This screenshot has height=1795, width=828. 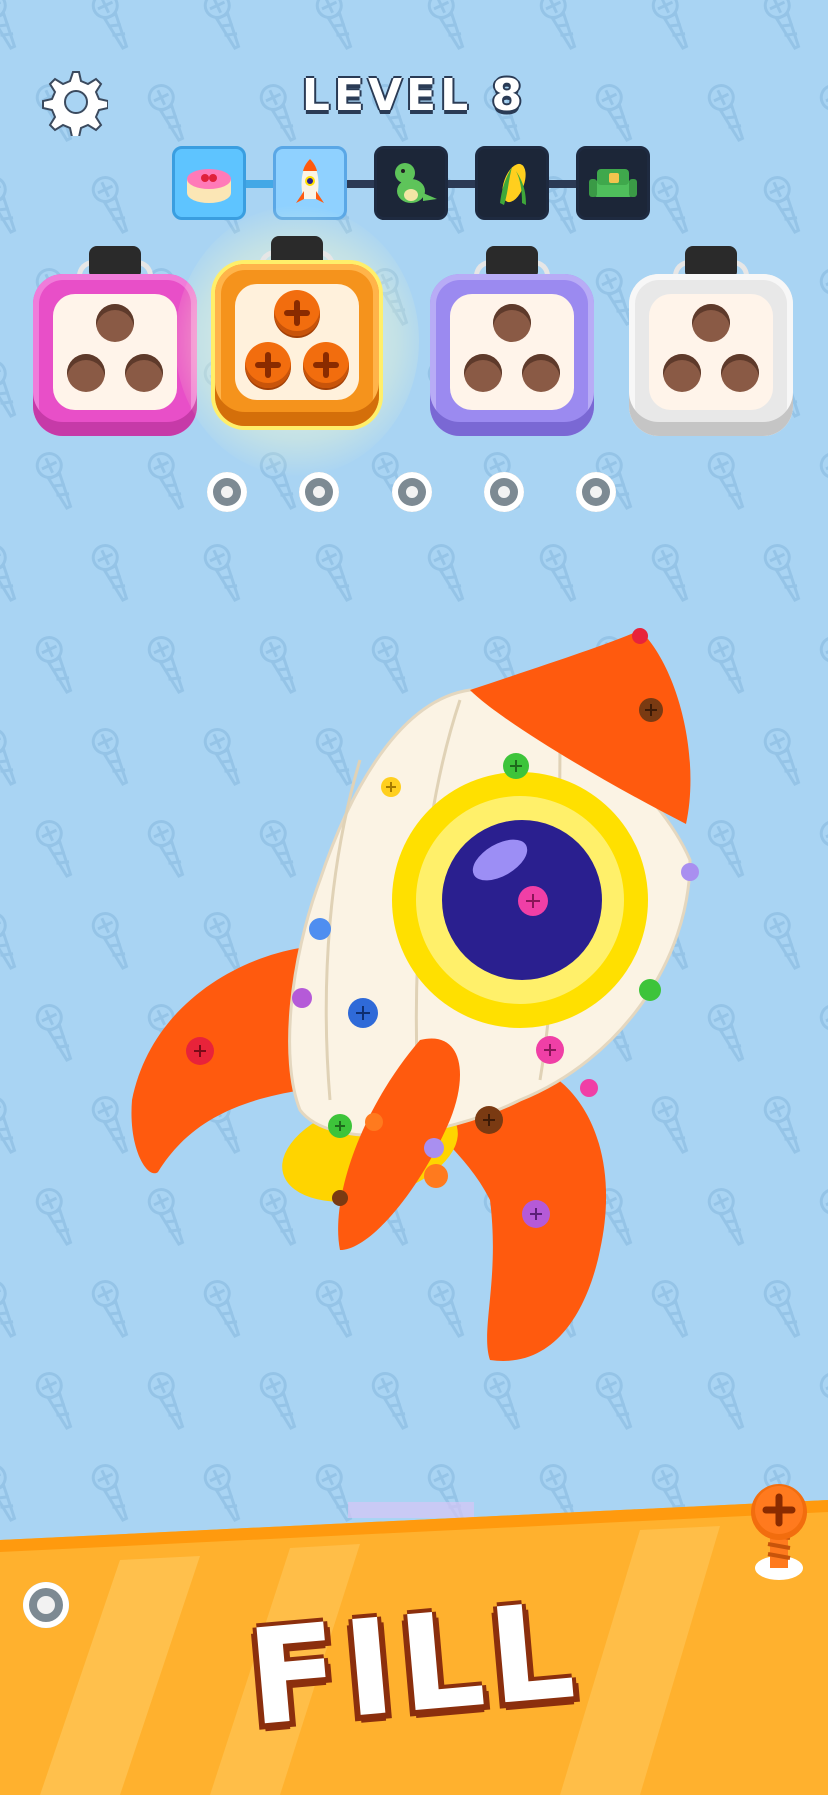 I want to click on level-progress, so click(x=412, y=184).